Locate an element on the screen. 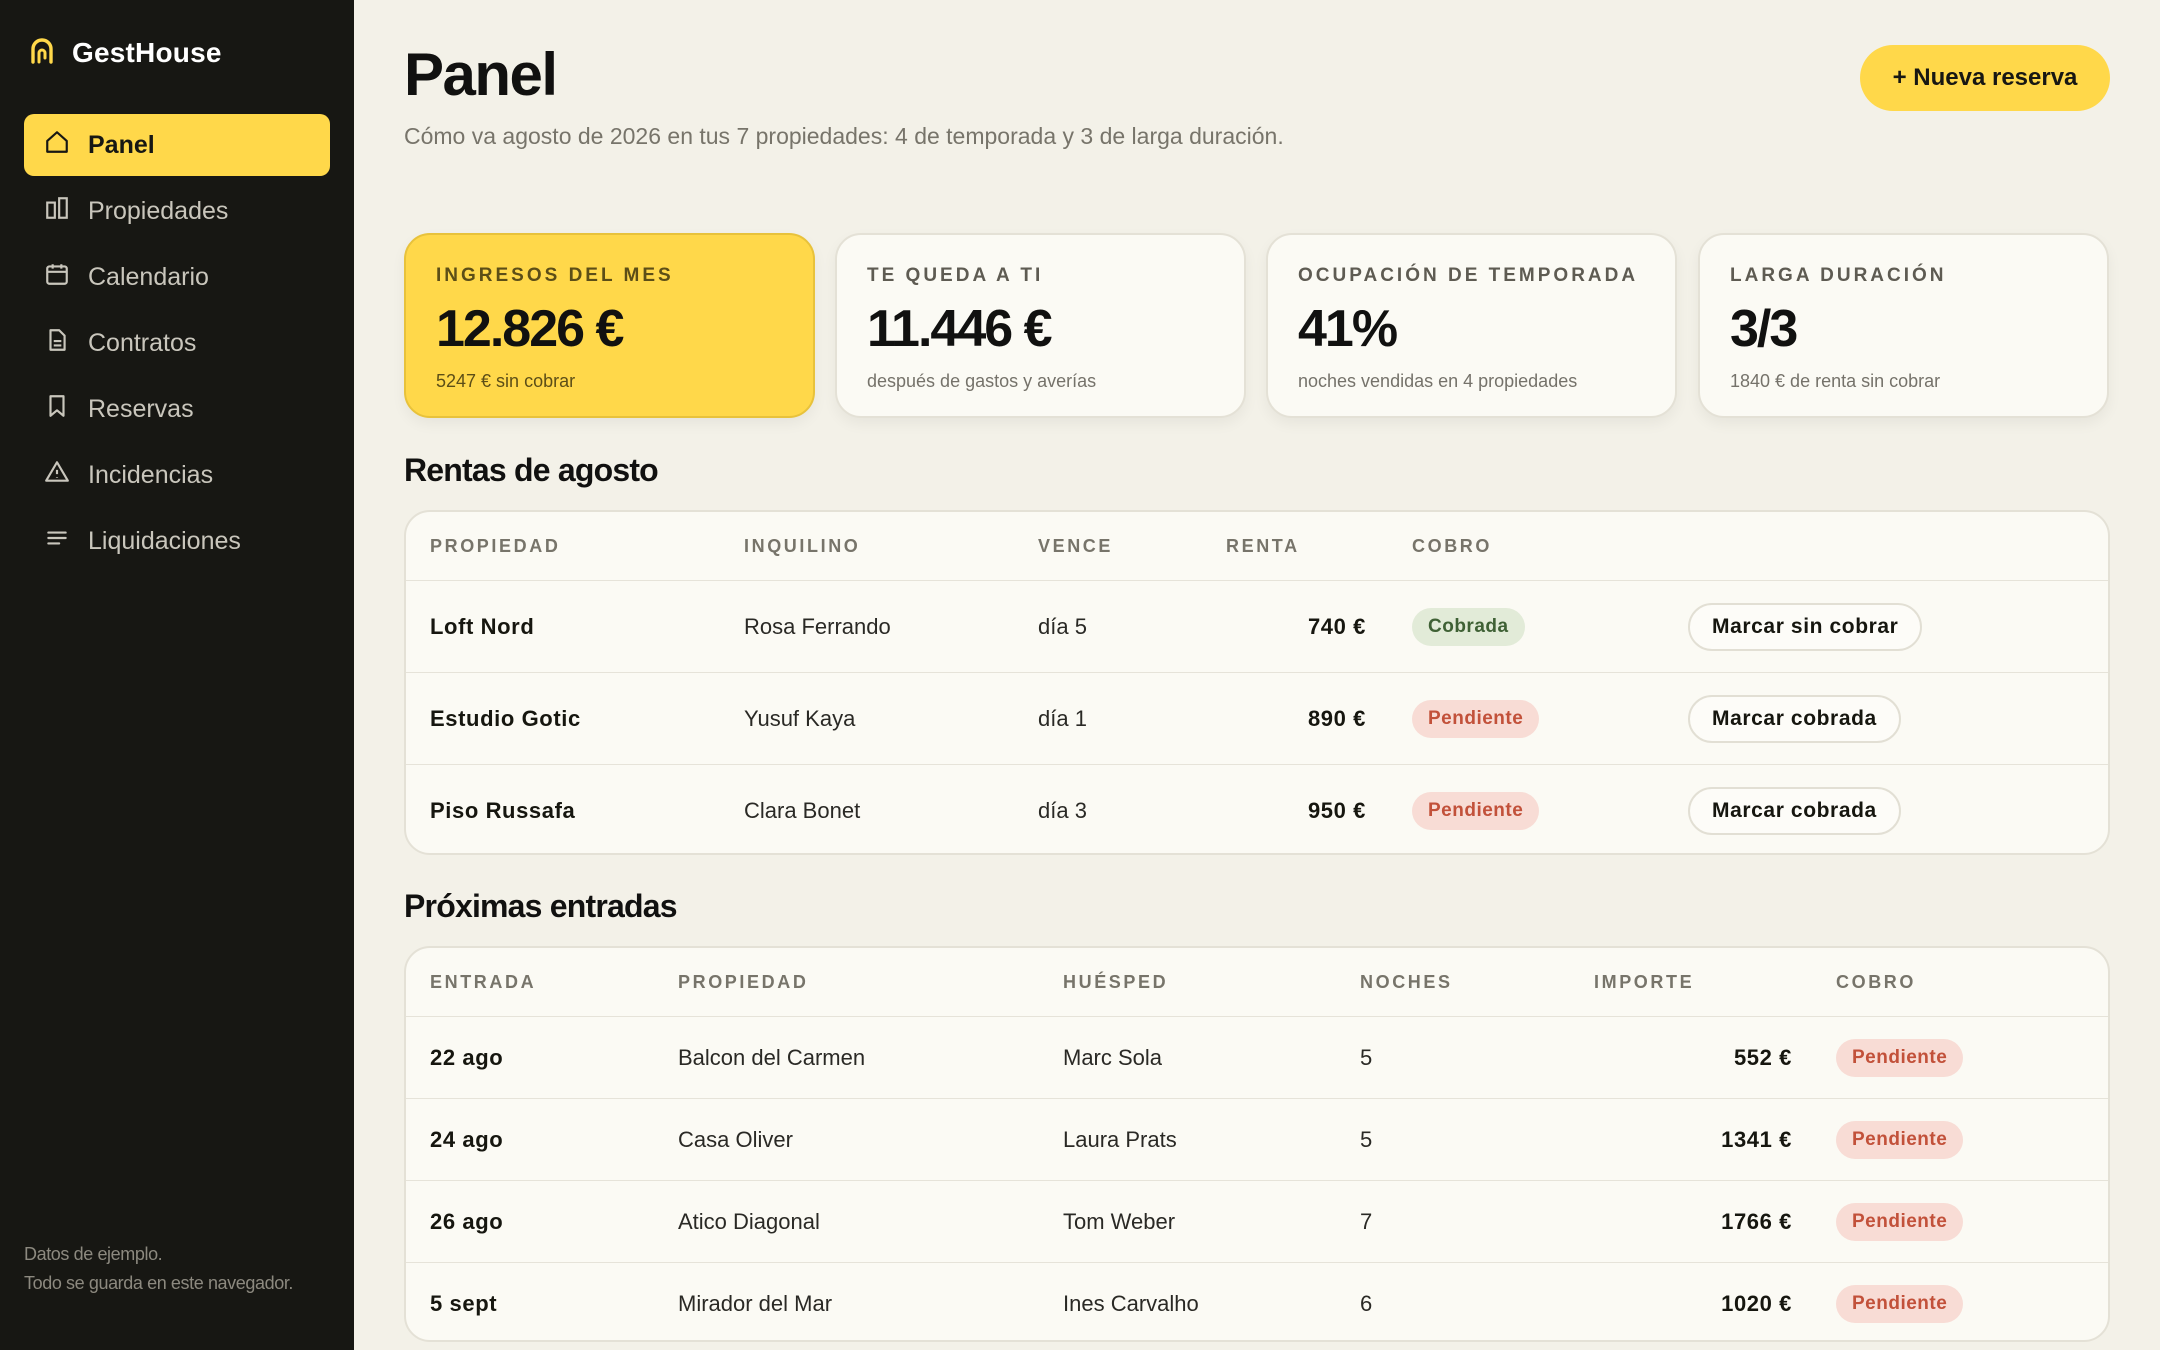 The height and width of the screenshot is (1350, 2160). kpi-label: OCUPACIÓN DE TEMPORADA is located at coordinates (1468, 275).